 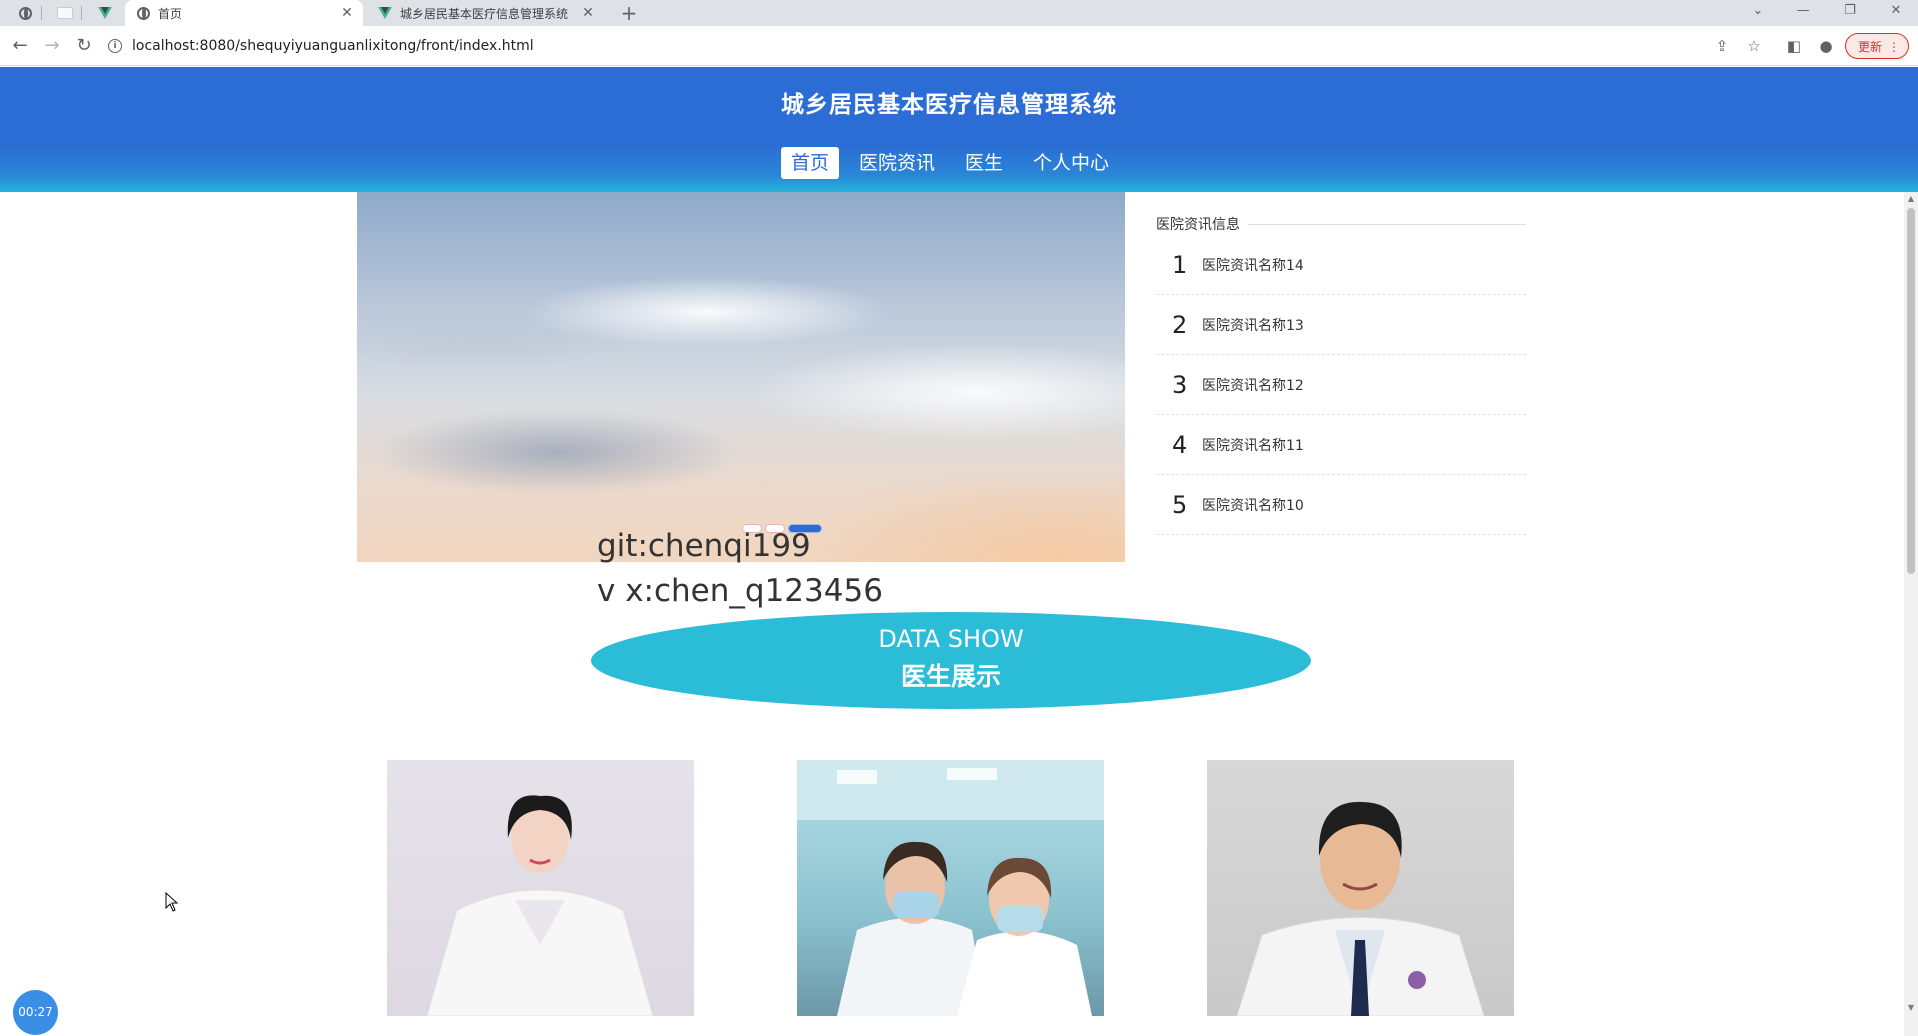 What do you see at coordinates (1803, 13) in the screenshot?
I see `minimize-button: —` at bounding box center [1803, 13].